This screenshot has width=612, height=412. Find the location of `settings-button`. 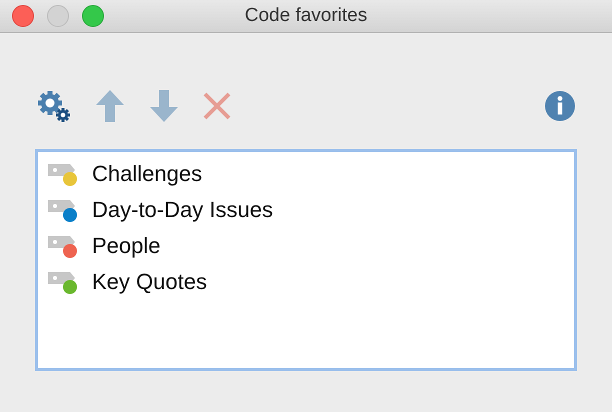

settings-button is located at coordinates (54, 106).